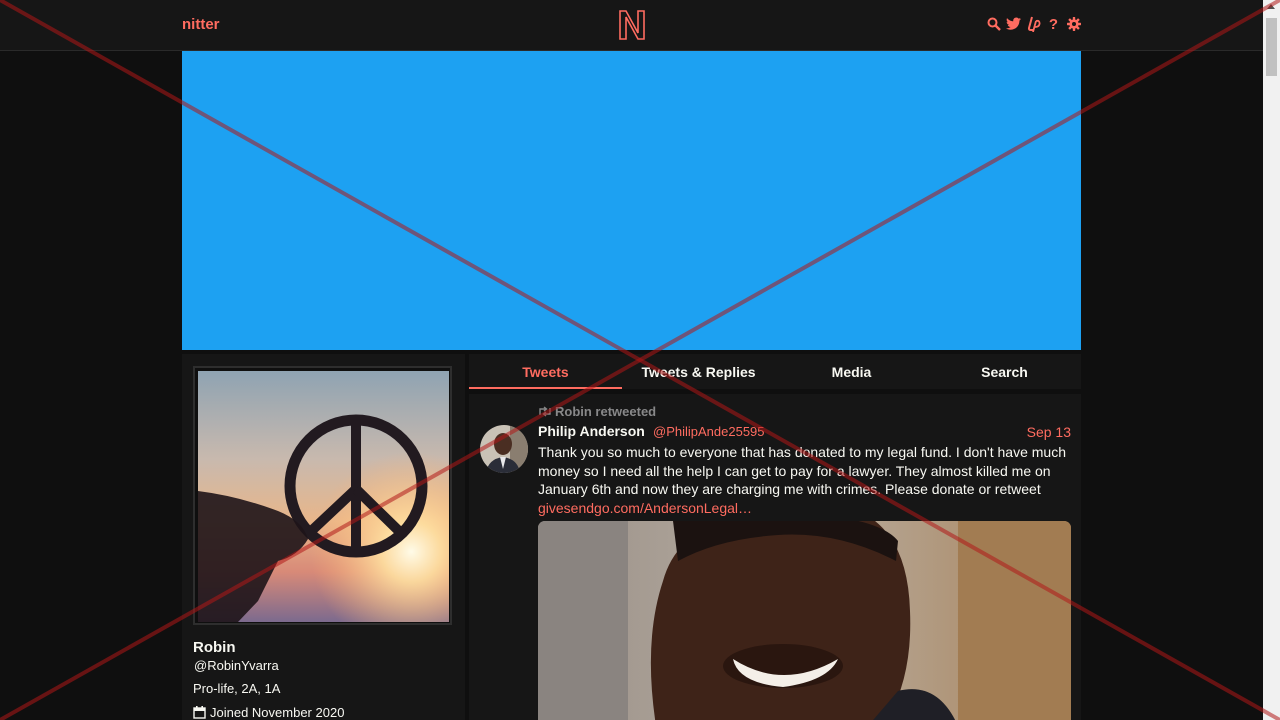  I want to click on timeline-tabs: Tweets Tweets & Replies Media Search, so click(775, 371).